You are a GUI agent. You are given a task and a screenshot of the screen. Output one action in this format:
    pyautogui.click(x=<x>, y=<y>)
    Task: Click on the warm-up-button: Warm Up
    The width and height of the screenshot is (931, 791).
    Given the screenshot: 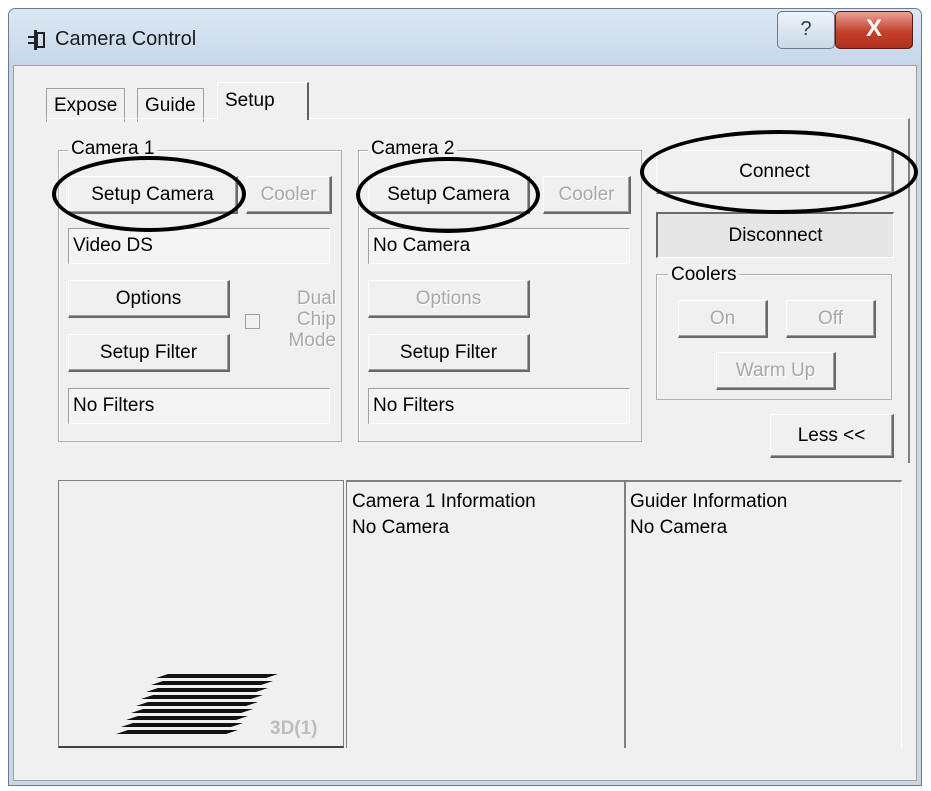 What is the action you would take?
    pyautogui.click(x=776, y=371)
    